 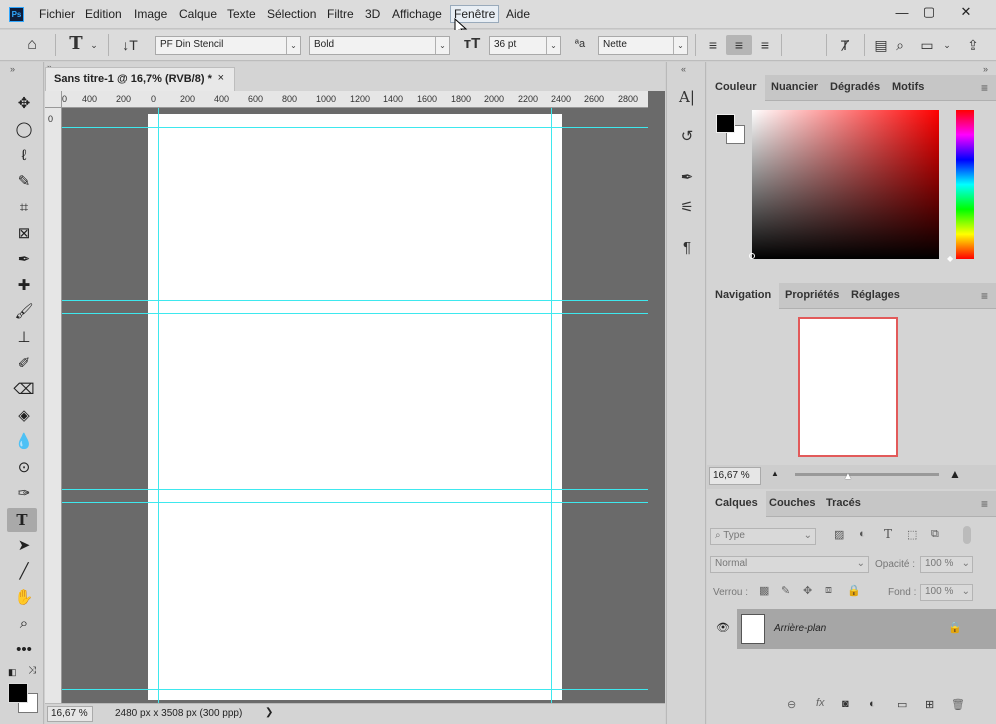 What do you see at coordinates (150, 14) in the screenshot?
I see `menu-image: Image` at bounding box center [150, 14].